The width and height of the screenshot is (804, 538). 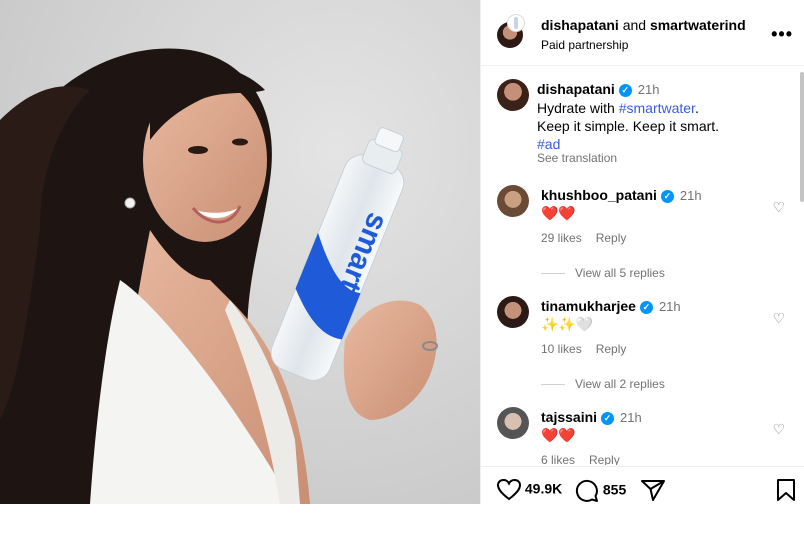 I want to click on caption-line1-prefix: Hydrate with, so click(x=578, y=108).